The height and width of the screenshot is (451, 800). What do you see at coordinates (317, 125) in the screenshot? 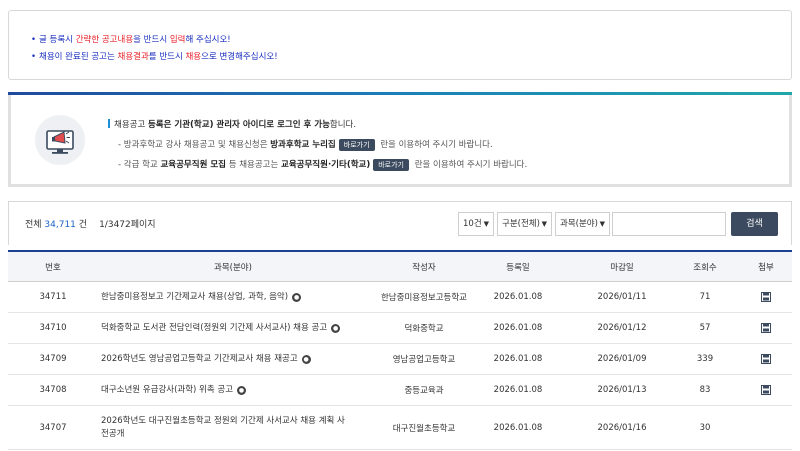
I see `info-line-1: 채용공고 등록은 기관(학교) 관리자 아이디로 로그인 후 가능합니다.` at bounding box center [317, 125].